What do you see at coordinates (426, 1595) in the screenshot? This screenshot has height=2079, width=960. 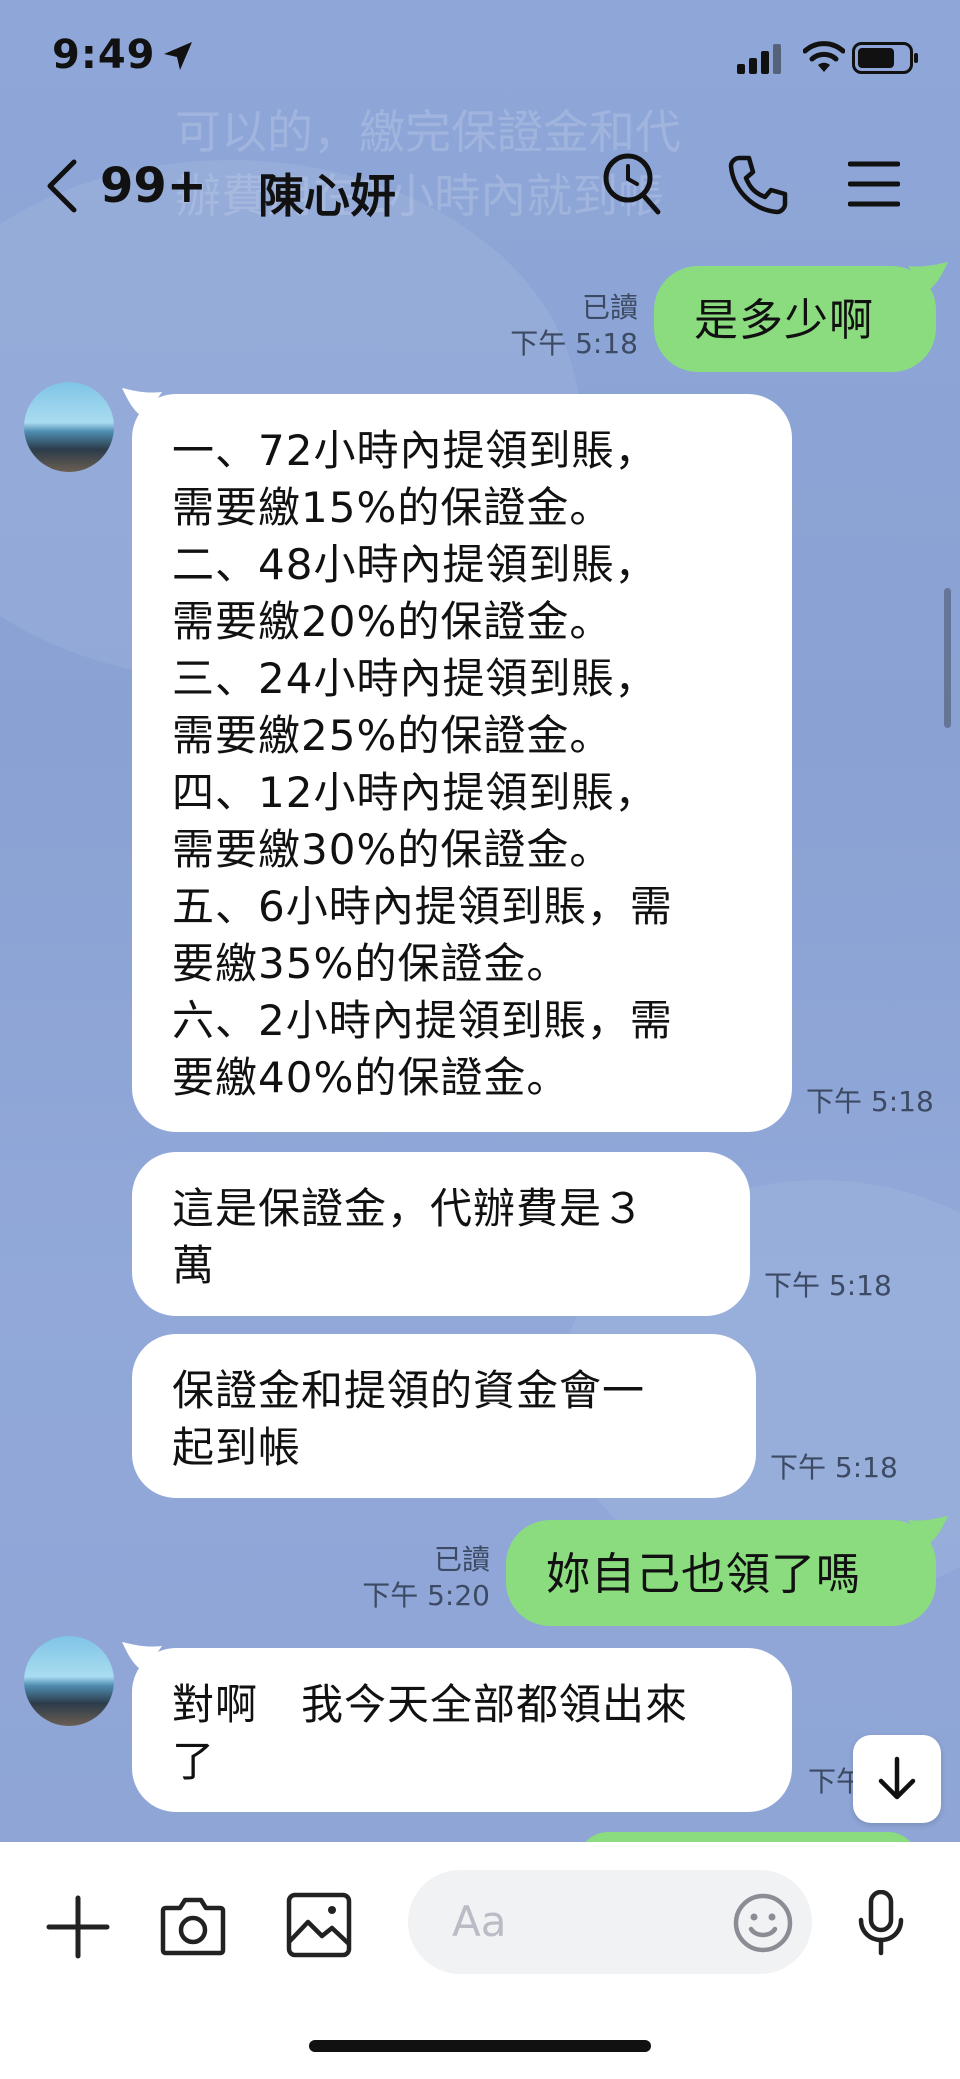 I see `message-time: 下午 5:20` at bounding box center [426, 1595].